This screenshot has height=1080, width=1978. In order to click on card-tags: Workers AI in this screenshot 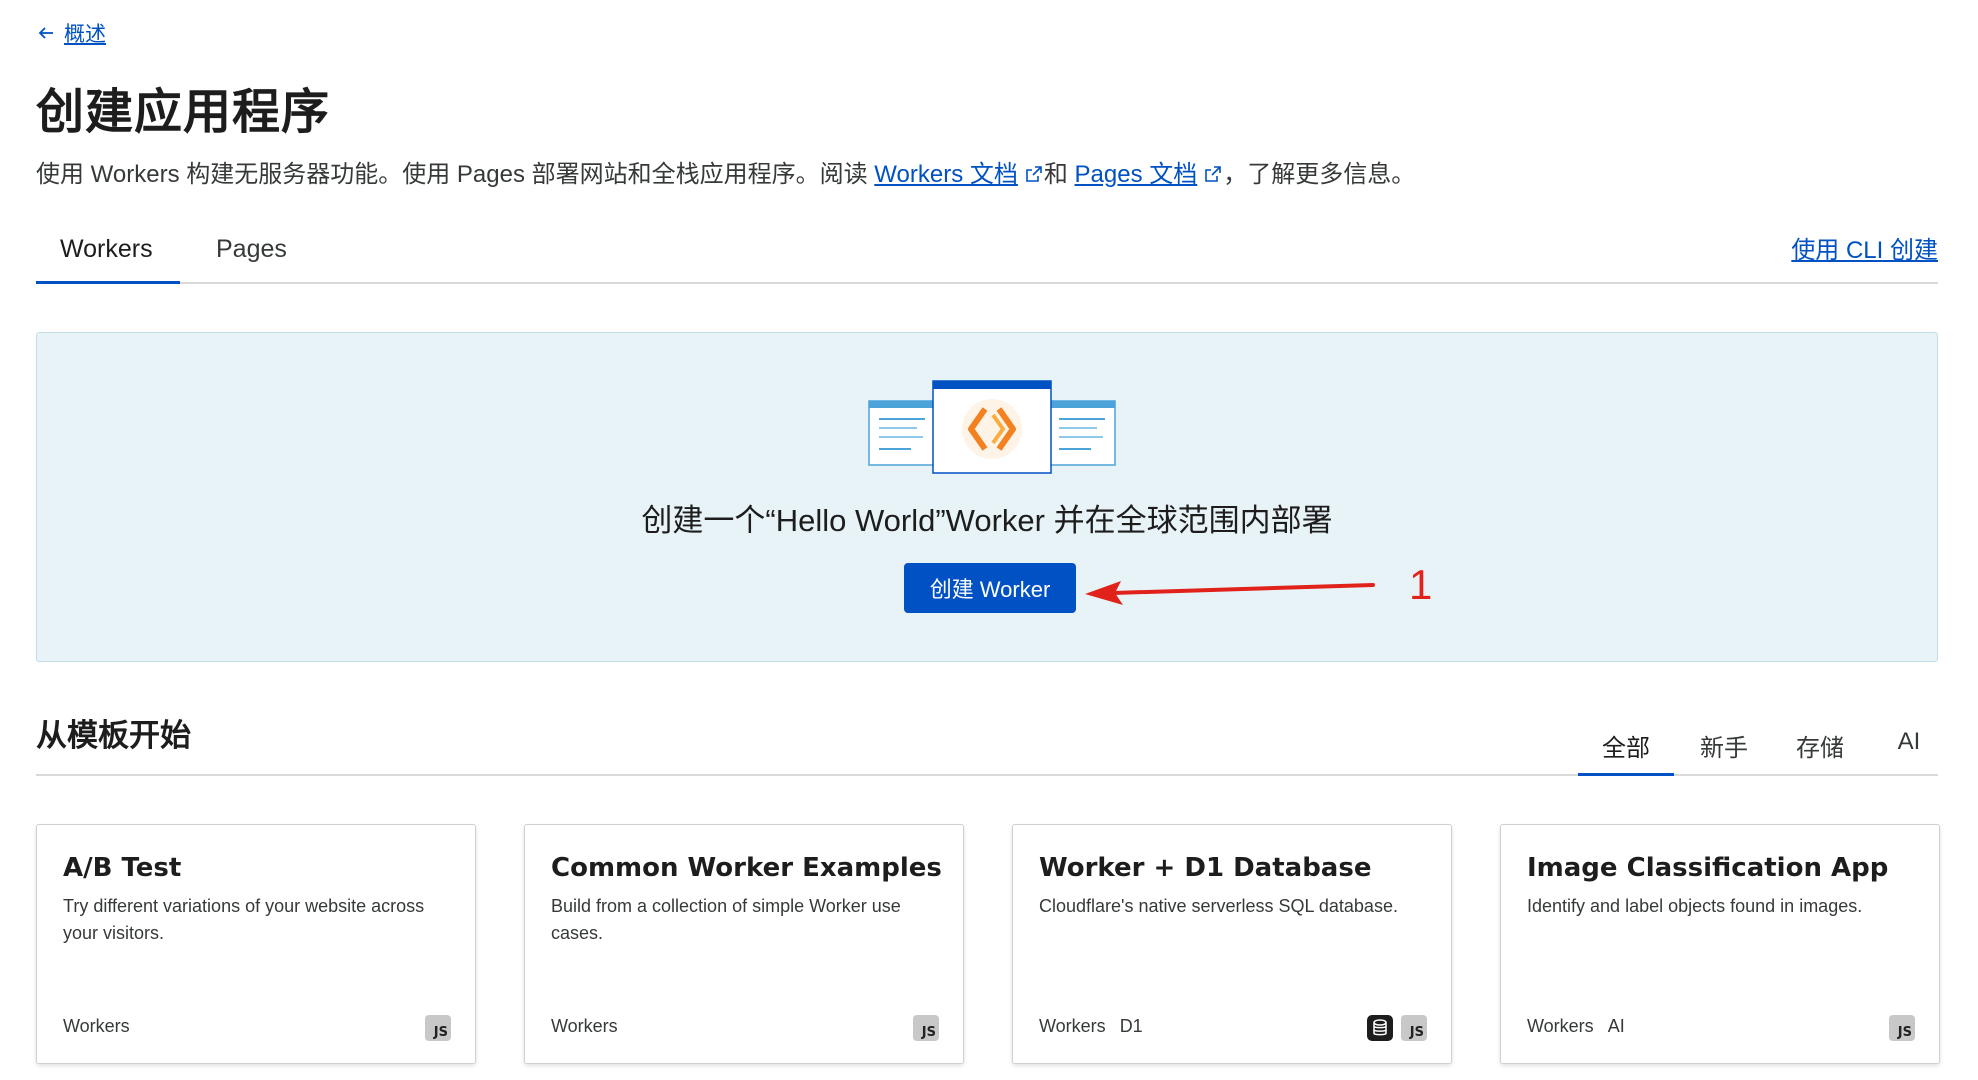, I will do `click(1576, 1026)`.